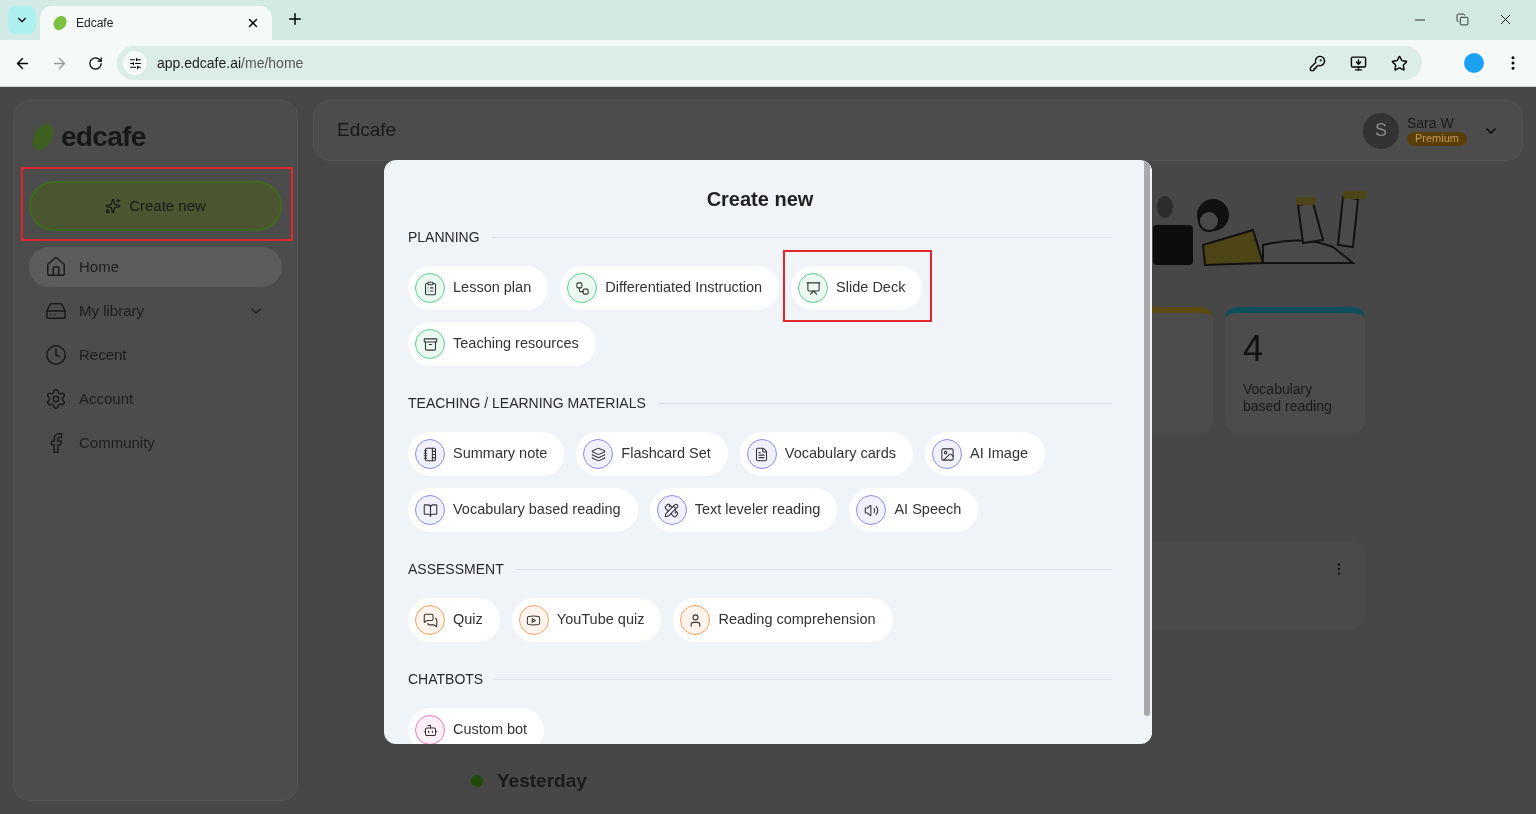  Describe the element at coordinates (1358, 63) in the screenshot. I see `install-icon` at that location.